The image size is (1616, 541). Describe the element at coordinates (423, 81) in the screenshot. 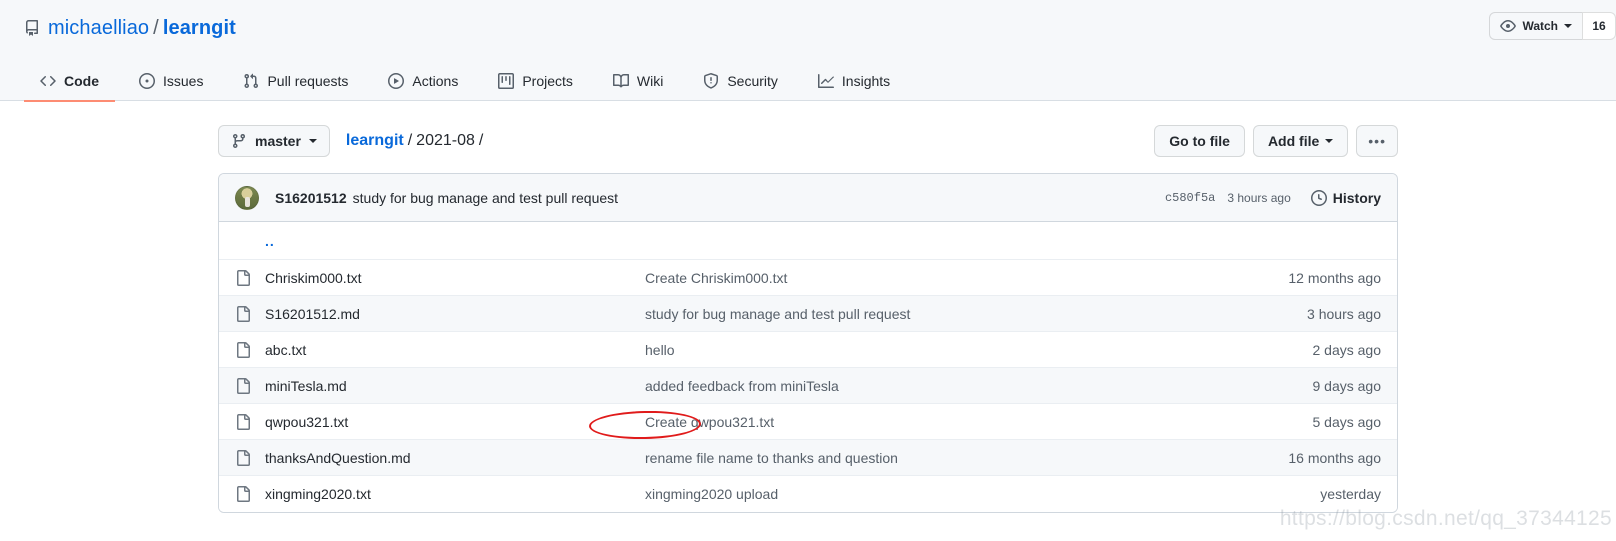

I see `tab-actions: Actions` at that location.